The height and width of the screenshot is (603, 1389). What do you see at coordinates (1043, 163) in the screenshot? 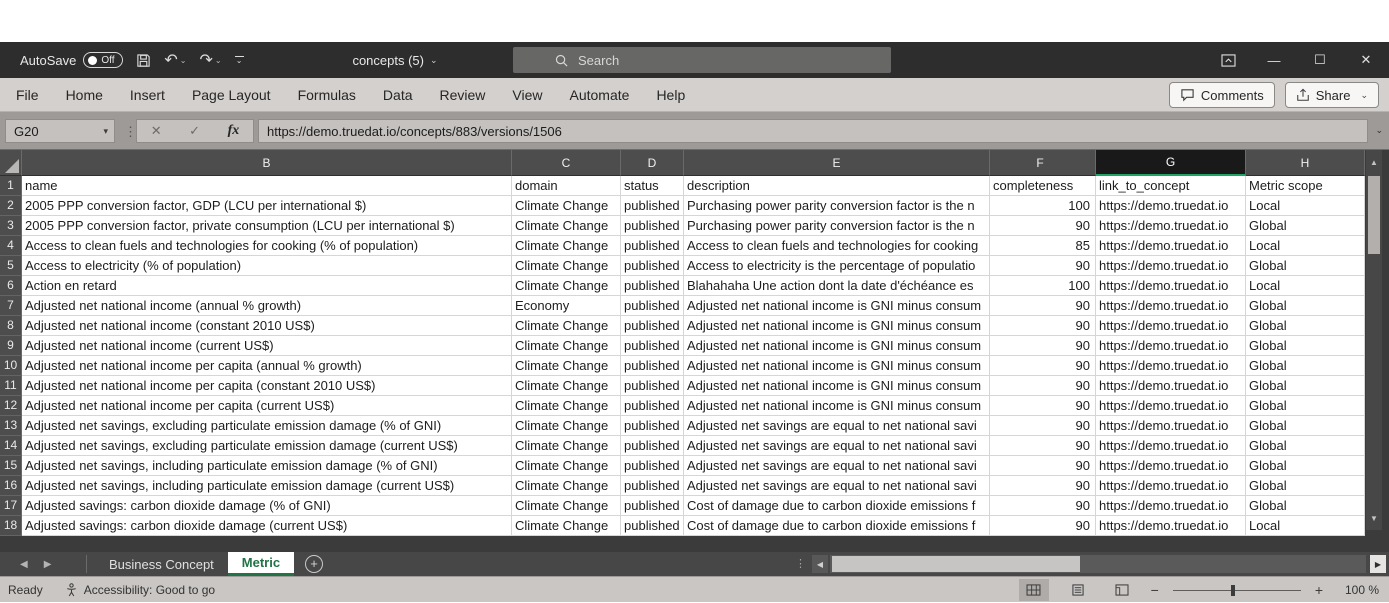
I see `column-header-f: F` at bounding box center [1043, 163].